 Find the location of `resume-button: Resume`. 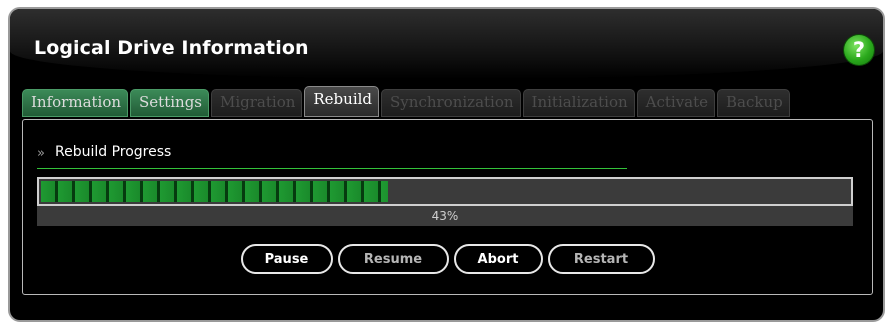

resume-button: Resume is located at coordinates (393, 259).